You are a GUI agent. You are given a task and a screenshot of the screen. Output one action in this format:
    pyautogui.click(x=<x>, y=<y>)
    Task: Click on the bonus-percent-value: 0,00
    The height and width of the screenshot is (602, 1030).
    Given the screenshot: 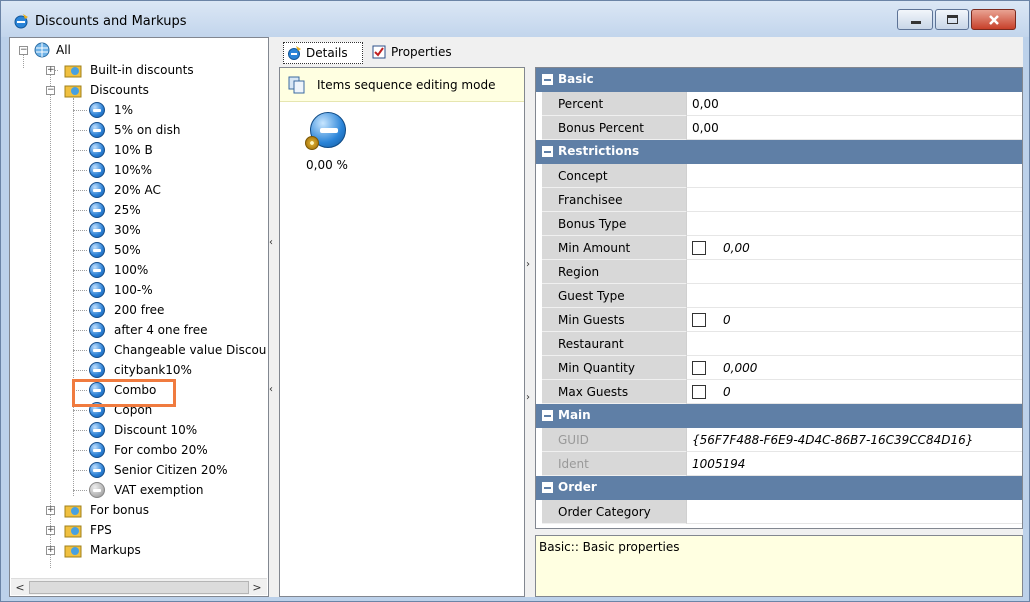 What is the action you would take?
    pyautogui.click(x=705, y=128)
    